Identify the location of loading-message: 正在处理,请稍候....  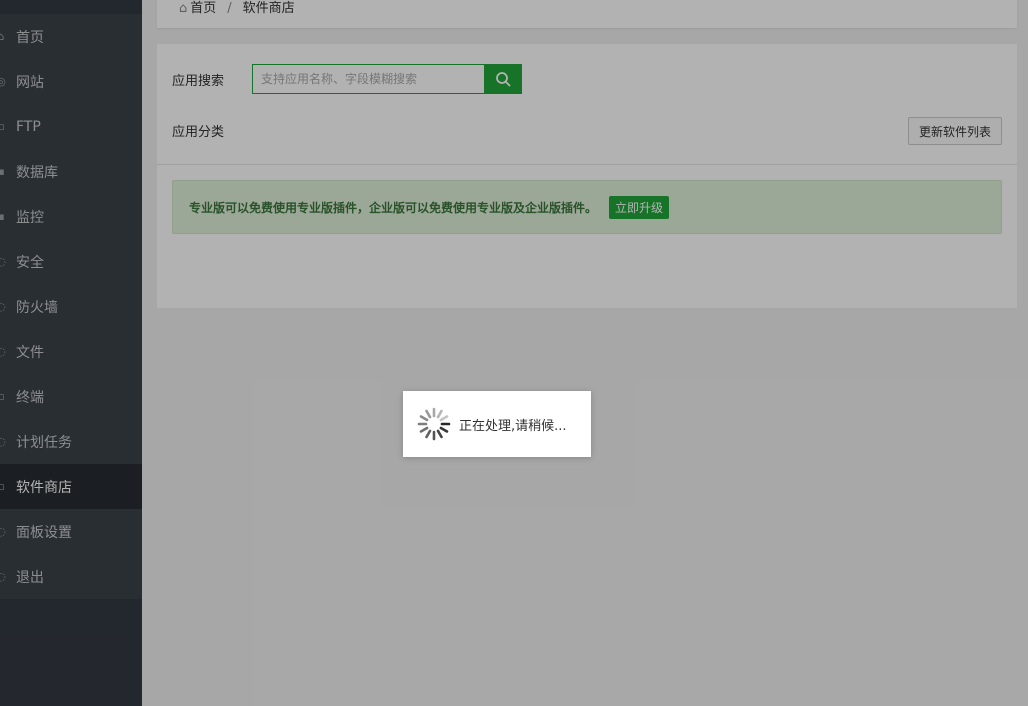
(513, 426).